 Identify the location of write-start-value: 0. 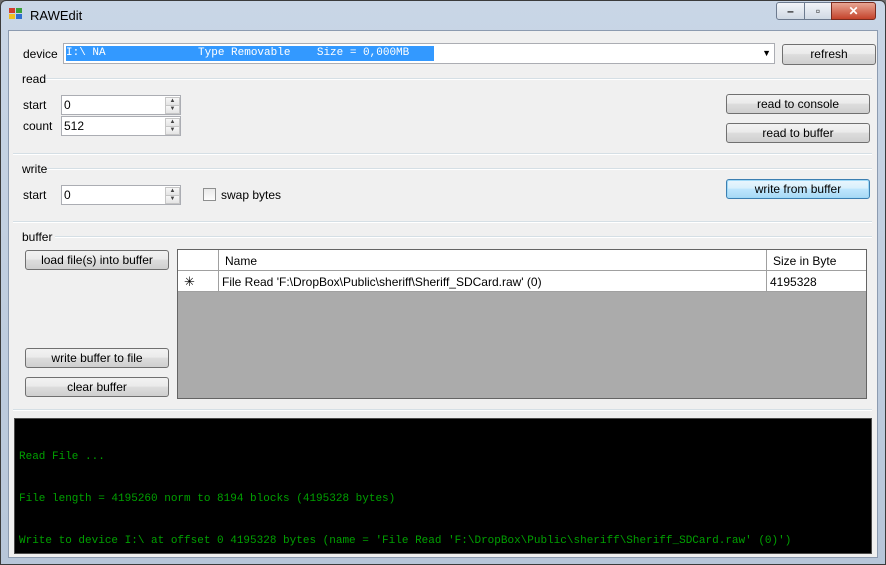
(67, 195).